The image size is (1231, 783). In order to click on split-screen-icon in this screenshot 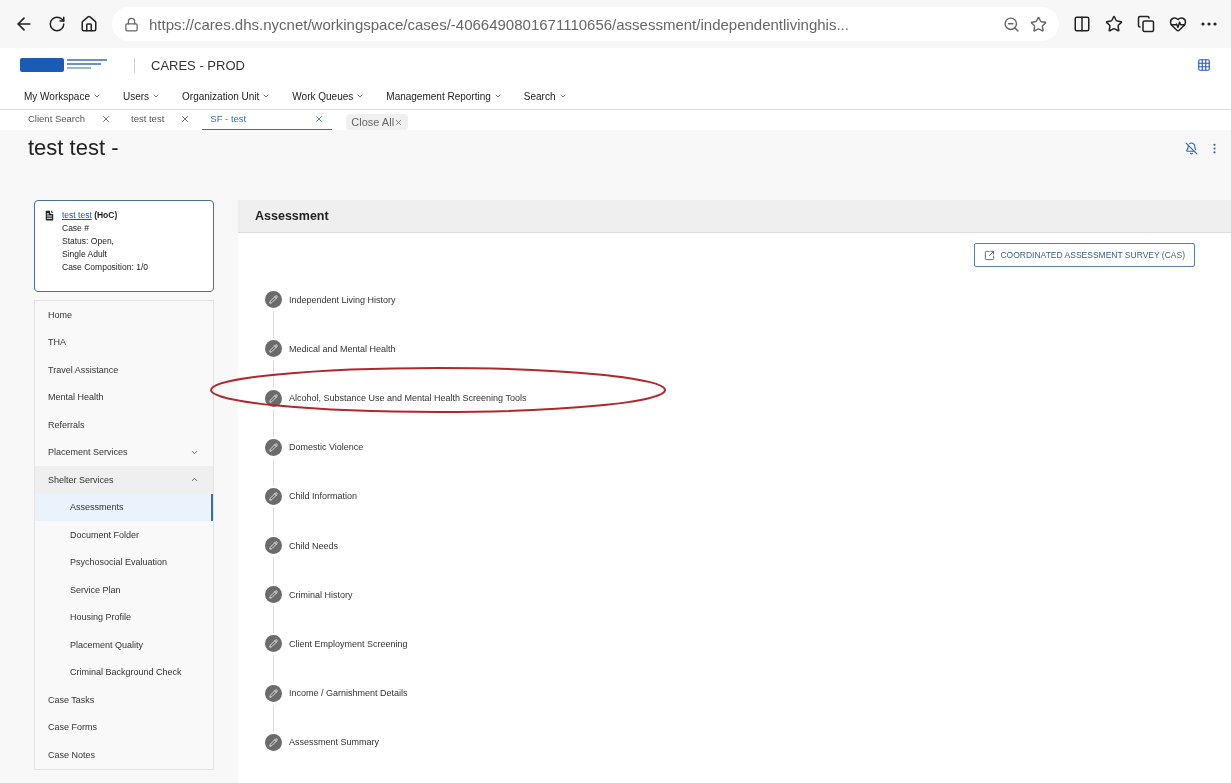, I will do `click(1082, 24)`.